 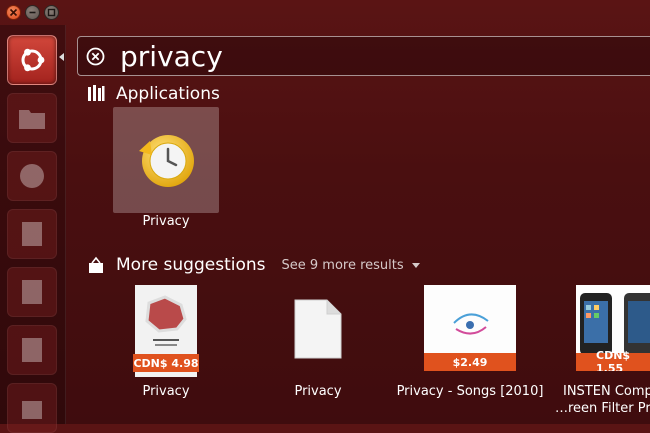 I want to click on expand-arrow-icon, so click(x=415, y=265).